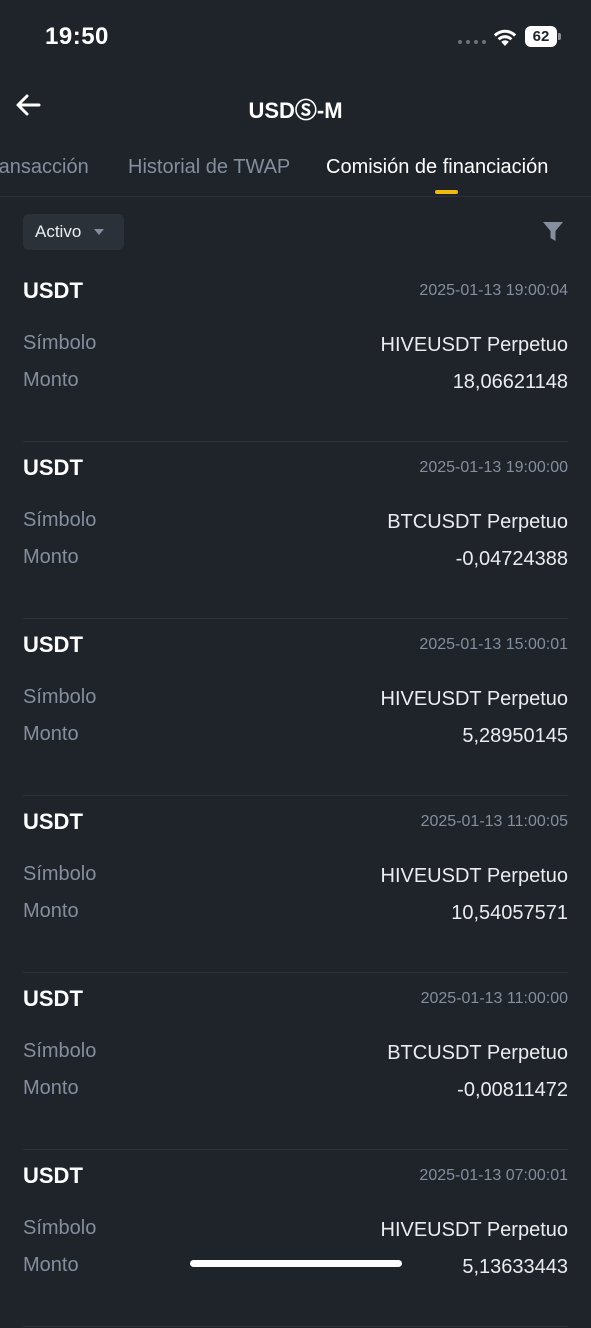 The width and height of the screenshot is (591, 1328). Describe the element at coordinates (493, 644) in the screenshot. I see `record-time: 2025-01-13 15:00:01` at that location.